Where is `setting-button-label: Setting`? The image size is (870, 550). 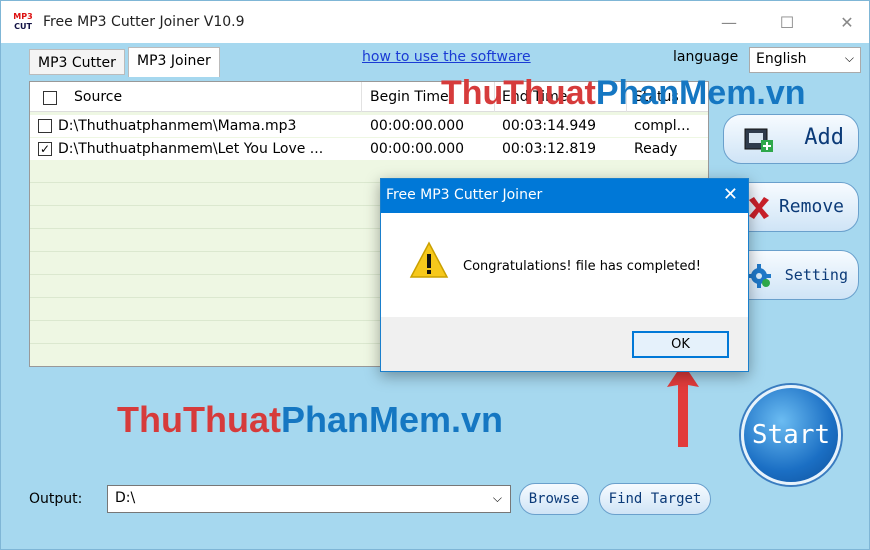
setting-button-label: Setting is located at coordinates (816, 275).